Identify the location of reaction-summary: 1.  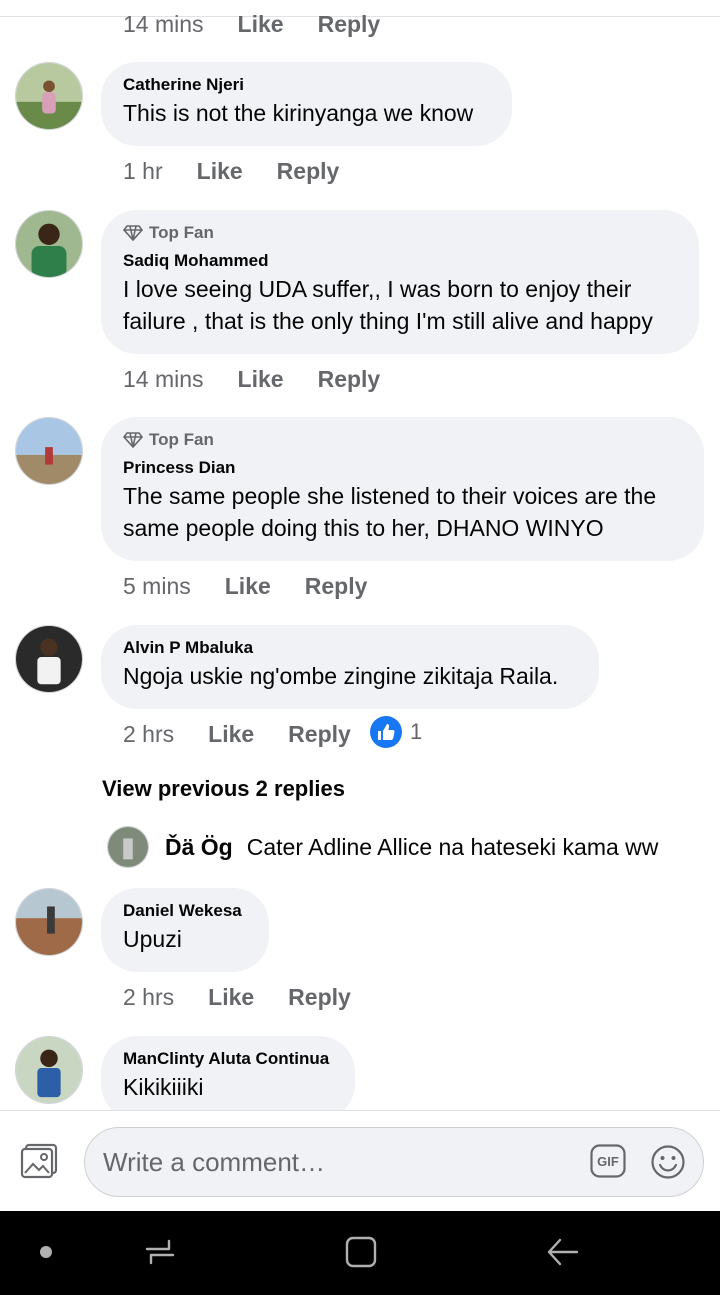
(396, 732).